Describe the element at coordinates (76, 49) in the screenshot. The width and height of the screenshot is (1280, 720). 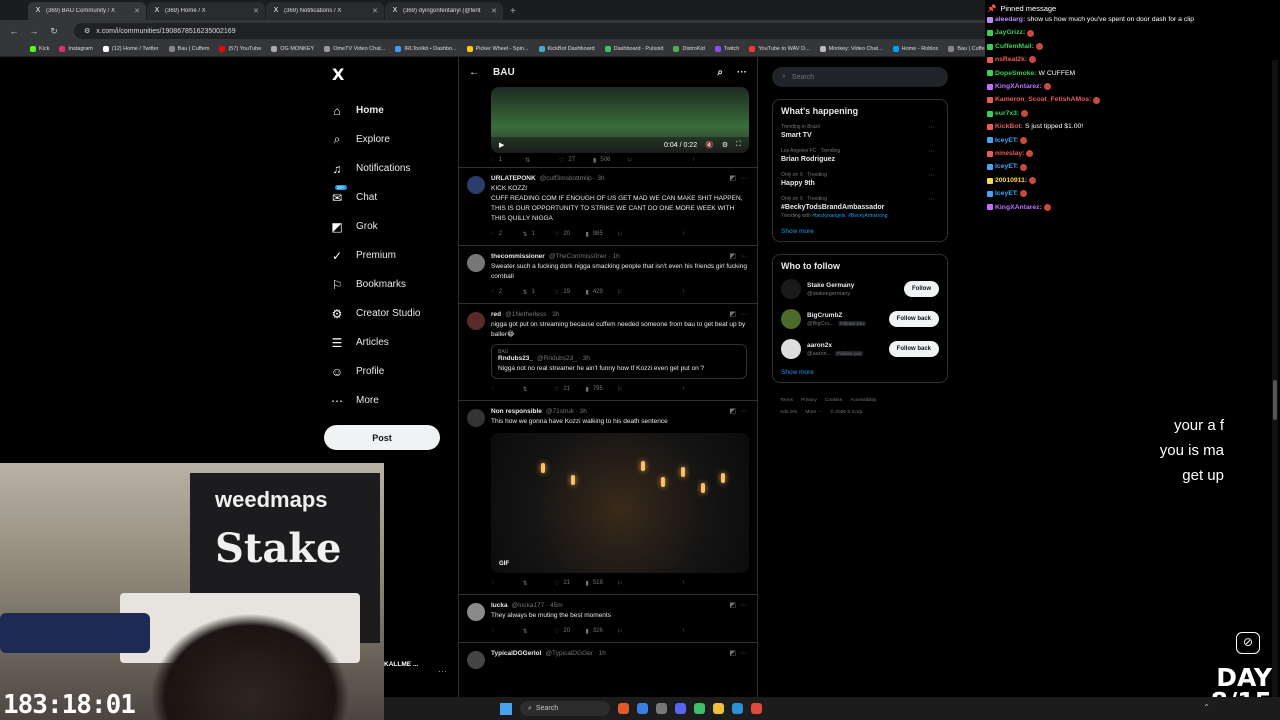
I see `bookmark-item: Instagram` at that location.